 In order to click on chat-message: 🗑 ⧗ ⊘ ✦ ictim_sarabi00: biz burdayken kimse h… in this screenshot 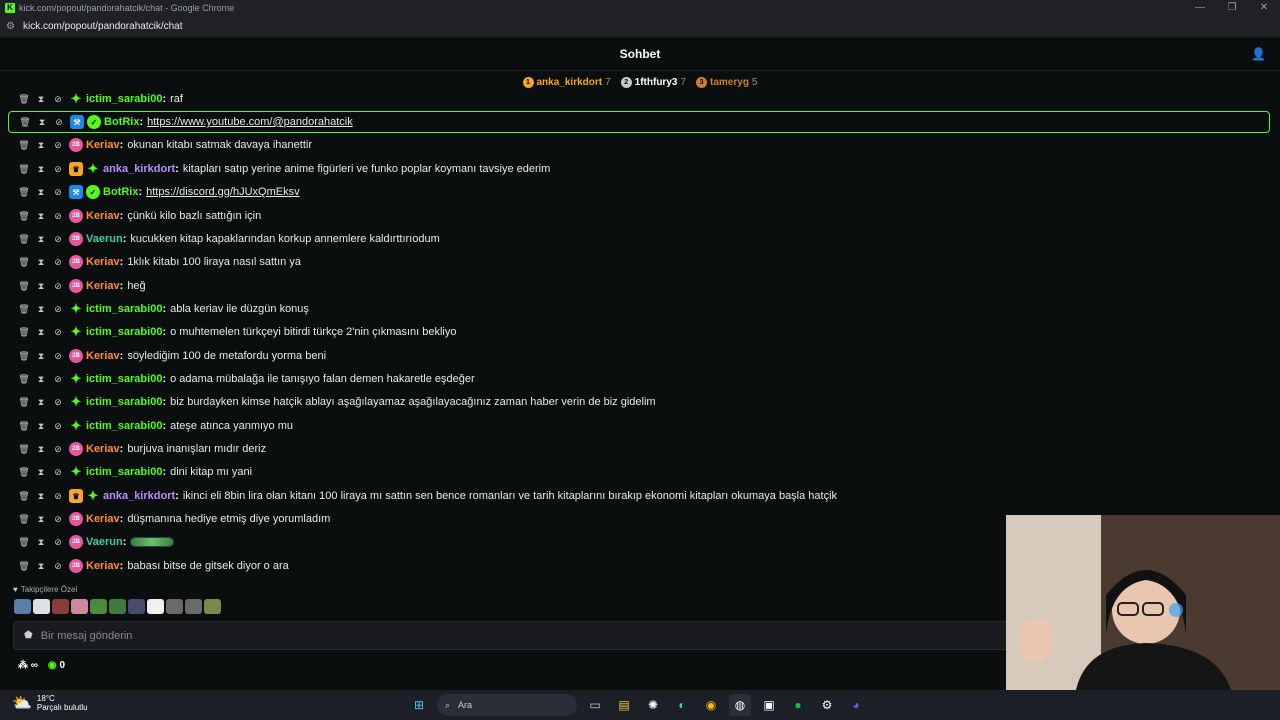, I will do `click(639, 402)`.